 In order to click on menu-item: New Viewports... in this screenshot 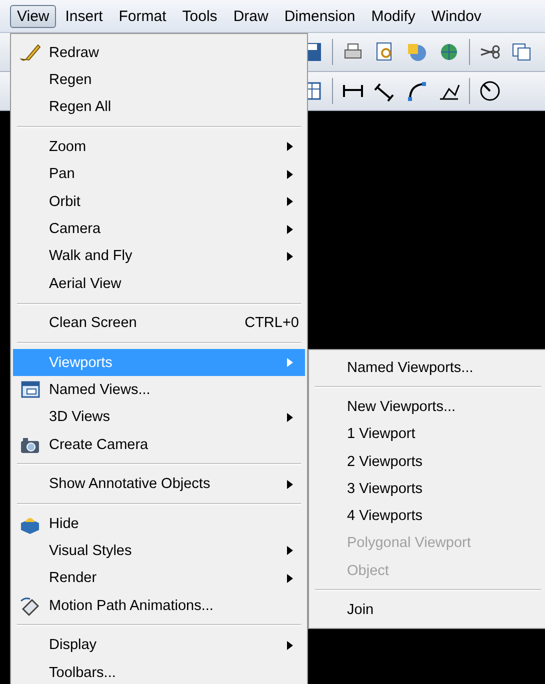, I will do `click(428, 407)`.